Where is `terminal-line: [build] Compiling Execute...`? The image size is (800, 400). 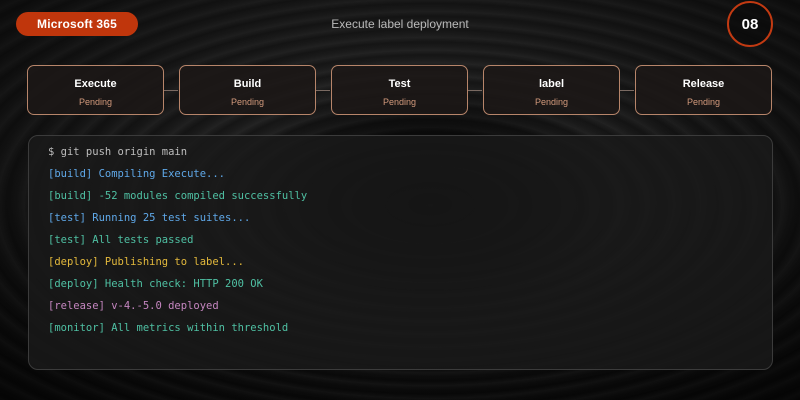 terminal-line: [build] Compiling Execute... is located at coordinates (137, 174).